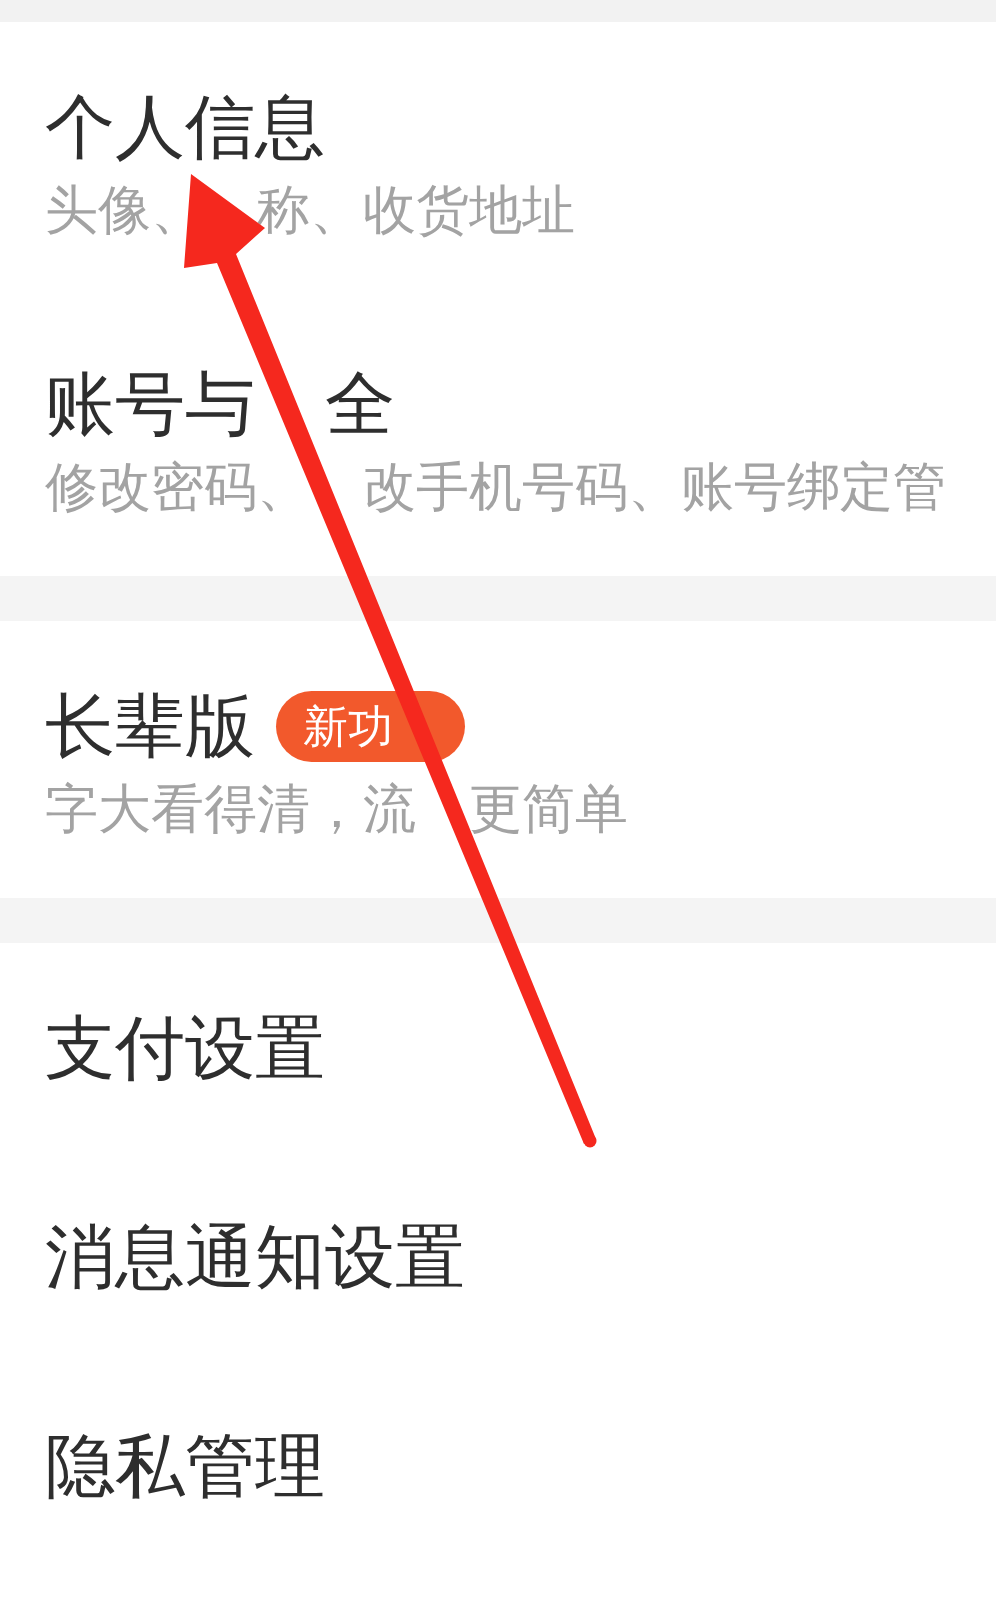 The width and height of the screenshot is (996, 1600). I want to click on menu-item-title: 账号与, so click(150, 404).